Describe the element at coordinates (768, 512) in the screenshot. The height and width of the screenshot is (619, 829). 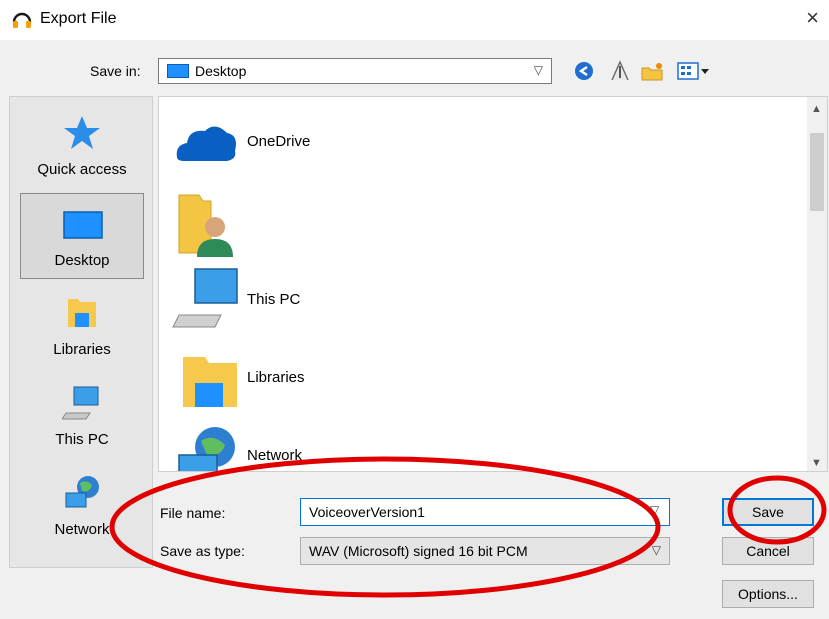
I see `save-button: Save` at that location.